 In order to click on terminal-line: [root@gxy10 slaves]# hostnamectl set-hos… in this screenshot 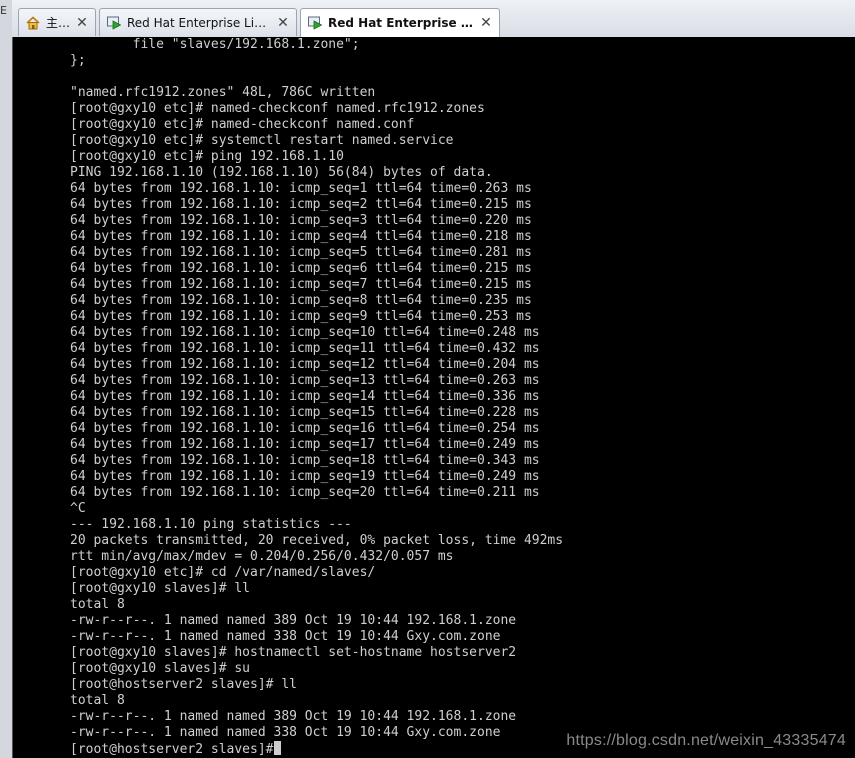, I will do `click(293, 652)`.